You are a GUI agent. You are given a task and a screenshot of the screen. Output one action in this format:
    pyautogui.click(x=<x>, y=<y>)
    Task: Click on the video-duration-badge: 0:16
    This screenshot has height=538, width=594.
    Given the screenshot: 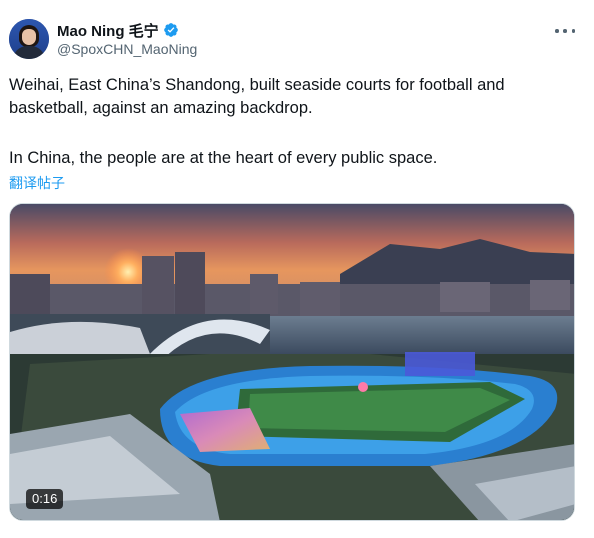 What is the action you would take?
    pyautogui.click(x=45, y=499)
    